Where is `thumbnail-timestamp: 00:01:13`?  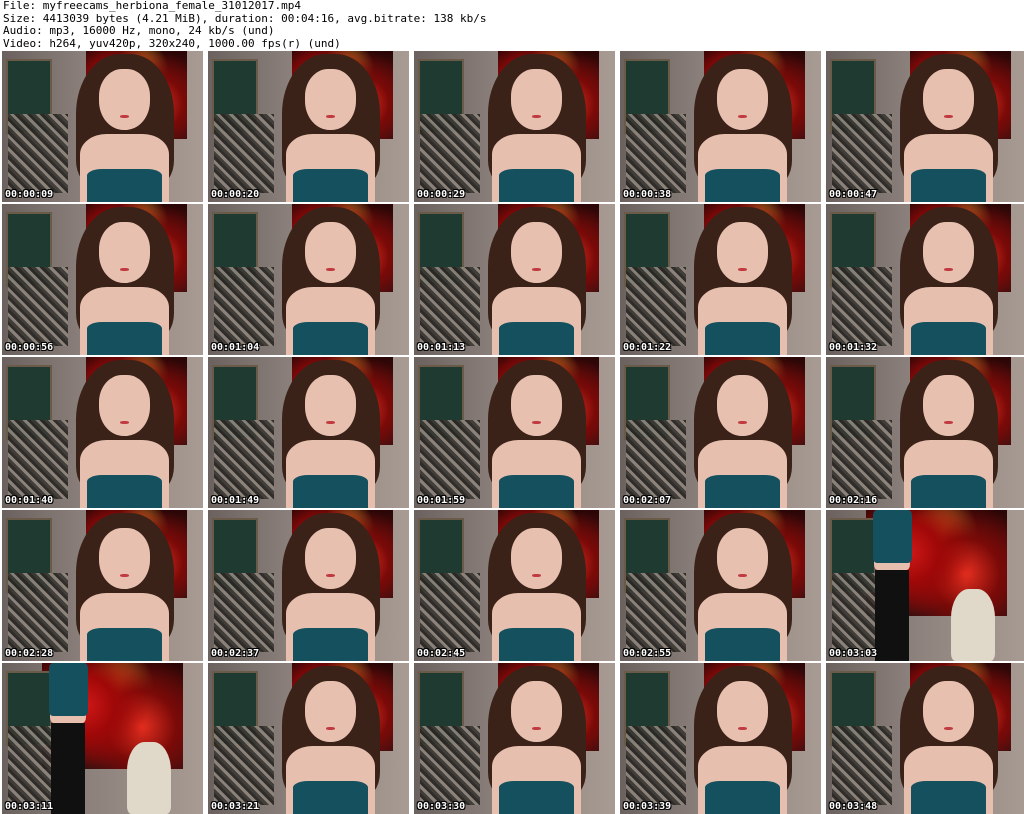 thumbnail-timestamp: 00:01:13 is located at coordinates (441, 347).